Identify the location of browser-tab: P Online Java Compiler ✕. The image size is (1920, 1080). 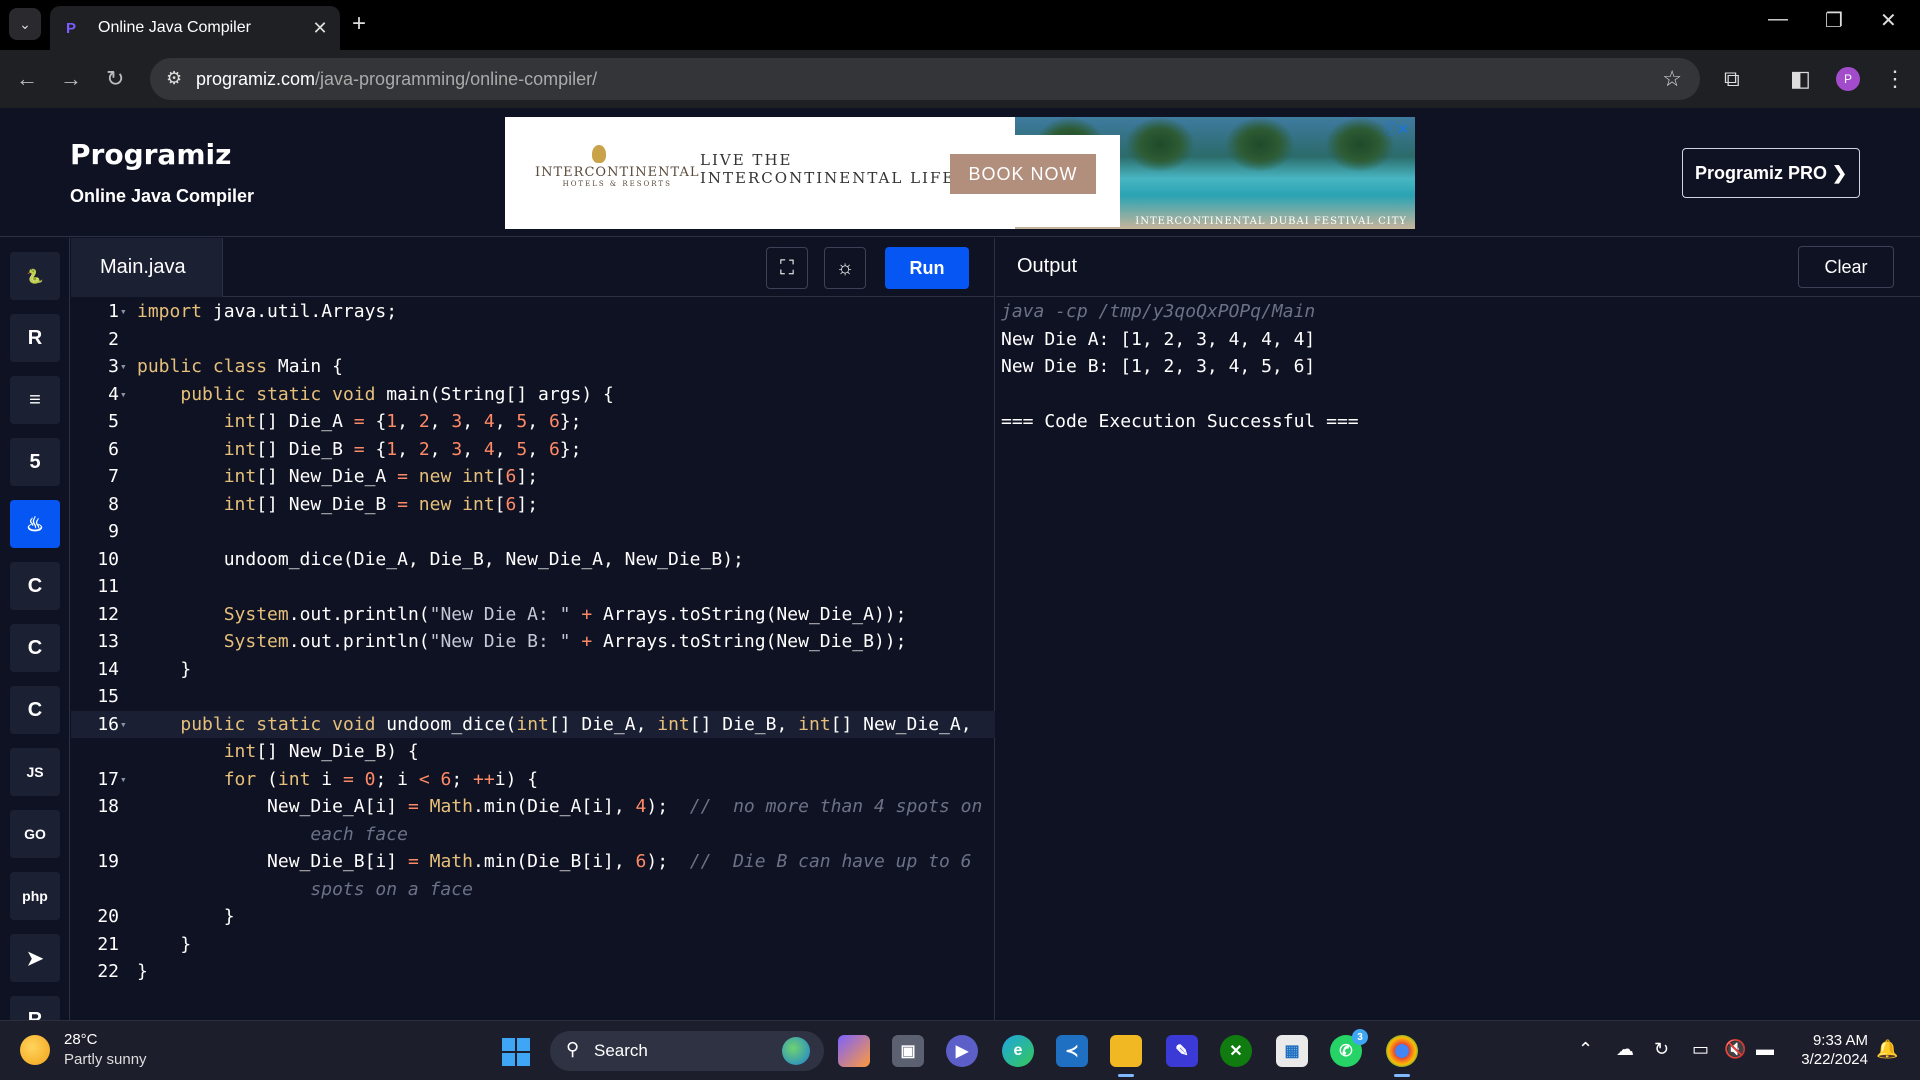
(195, 28).